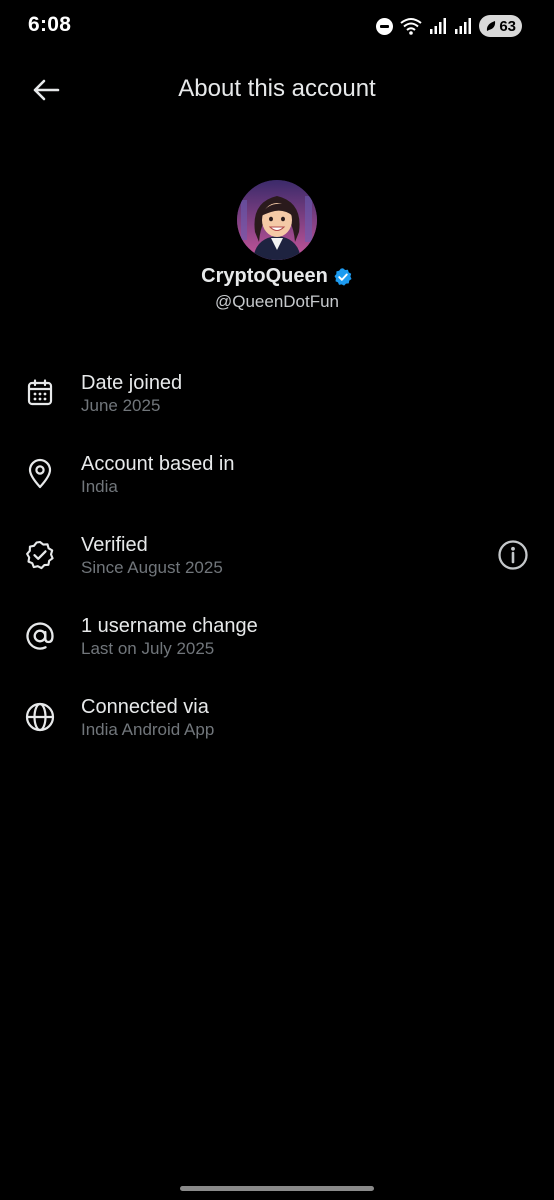 The height and width of the screenshot is (1200, 554). Describe the element at coordinates (152, 567) in the screenshot. I see `verified-since-value: Since August 2025` at that location.